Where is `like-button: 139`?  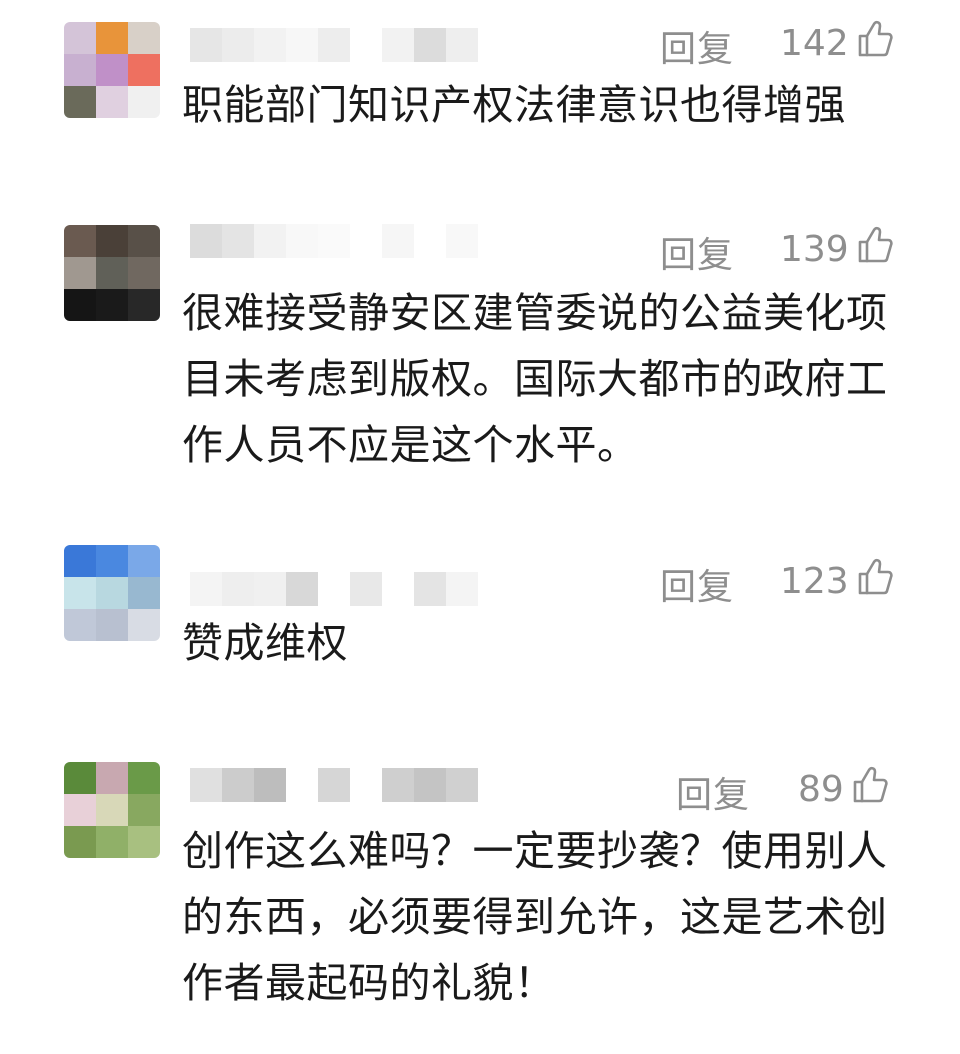
like-button: 139 is located at coordinates (836, 249).